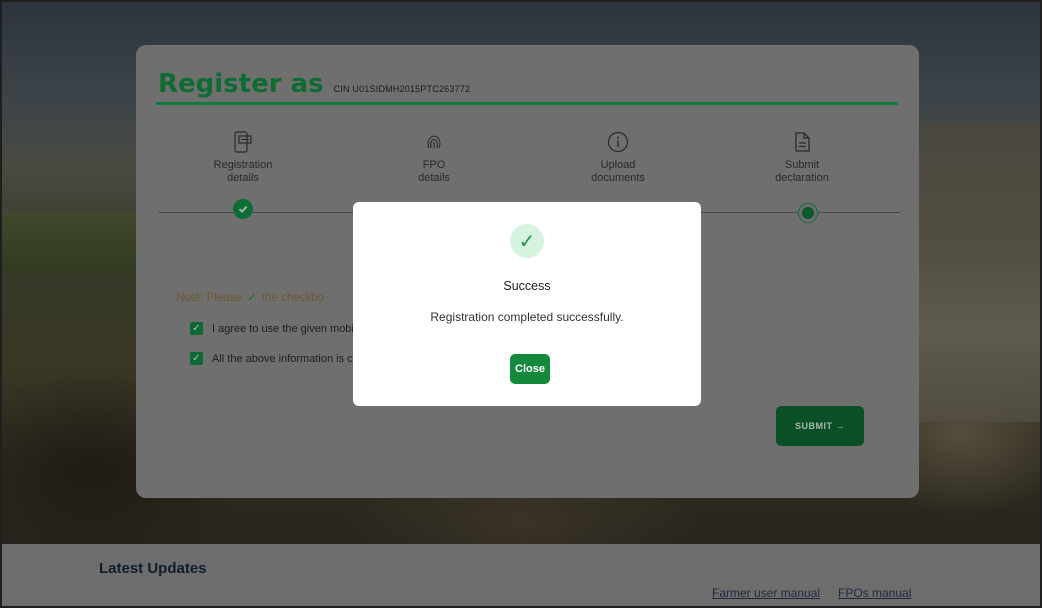 The height and width of the screenshot is (608, 1042). I want to click on checkbox-note: Note: Please ✓ the checkbo, so click(250, 297).